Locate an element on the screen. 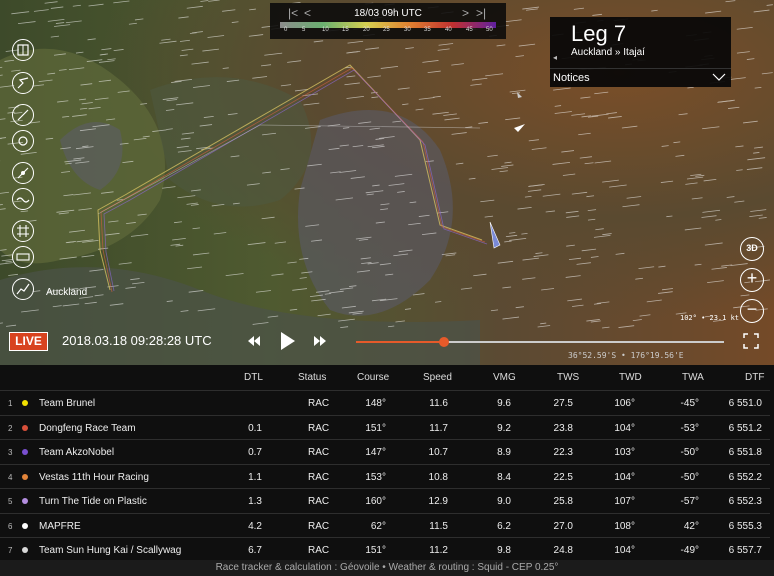 This screenshot has height=576, width=774. cell-tws: 27.5 is located at coordinates (563, 403).